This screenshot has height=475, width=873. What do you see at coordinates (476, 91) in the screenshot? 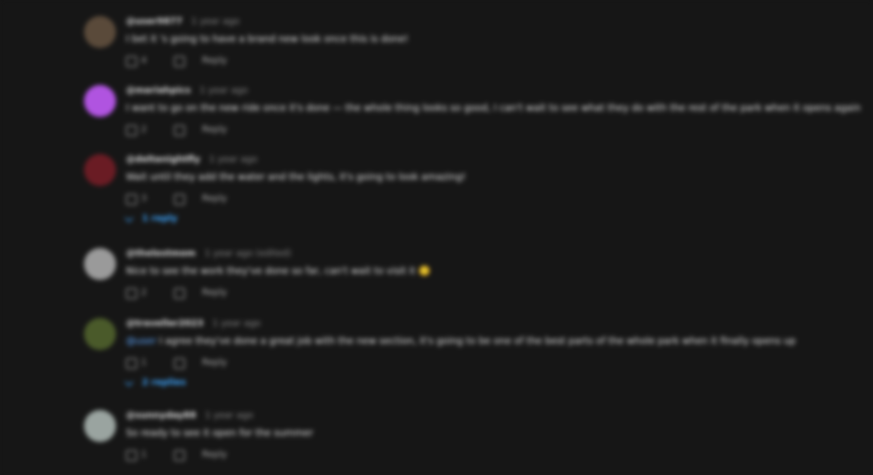
I see `comment-header: @mariahpics 1 year ago` at bounding box center [476, 91].